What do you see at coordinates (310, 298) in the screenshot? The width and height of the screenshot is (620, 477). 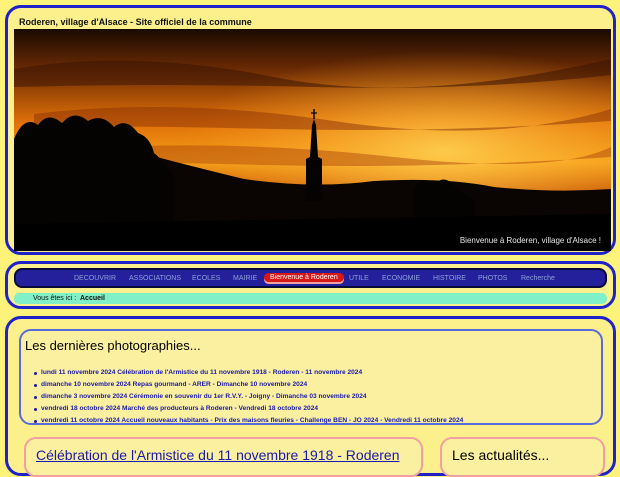 I see `breadcrumb: Vous êtes ici : Accueil` at bounding box center [310, 298].